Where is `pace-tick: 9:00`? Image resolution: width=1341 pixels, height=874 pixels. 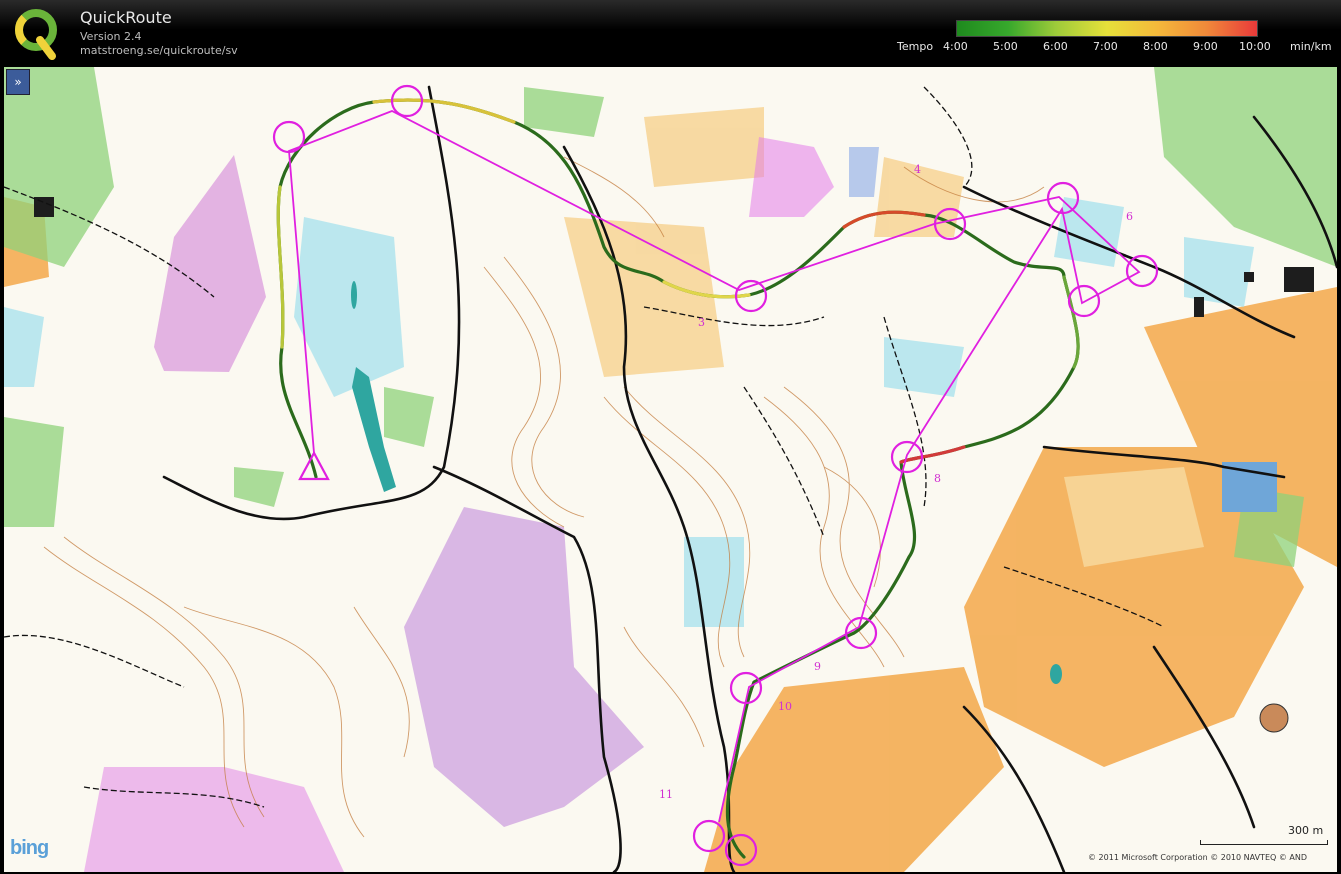
pace-tick: 9:00 is located at coordinates (1205, 46).